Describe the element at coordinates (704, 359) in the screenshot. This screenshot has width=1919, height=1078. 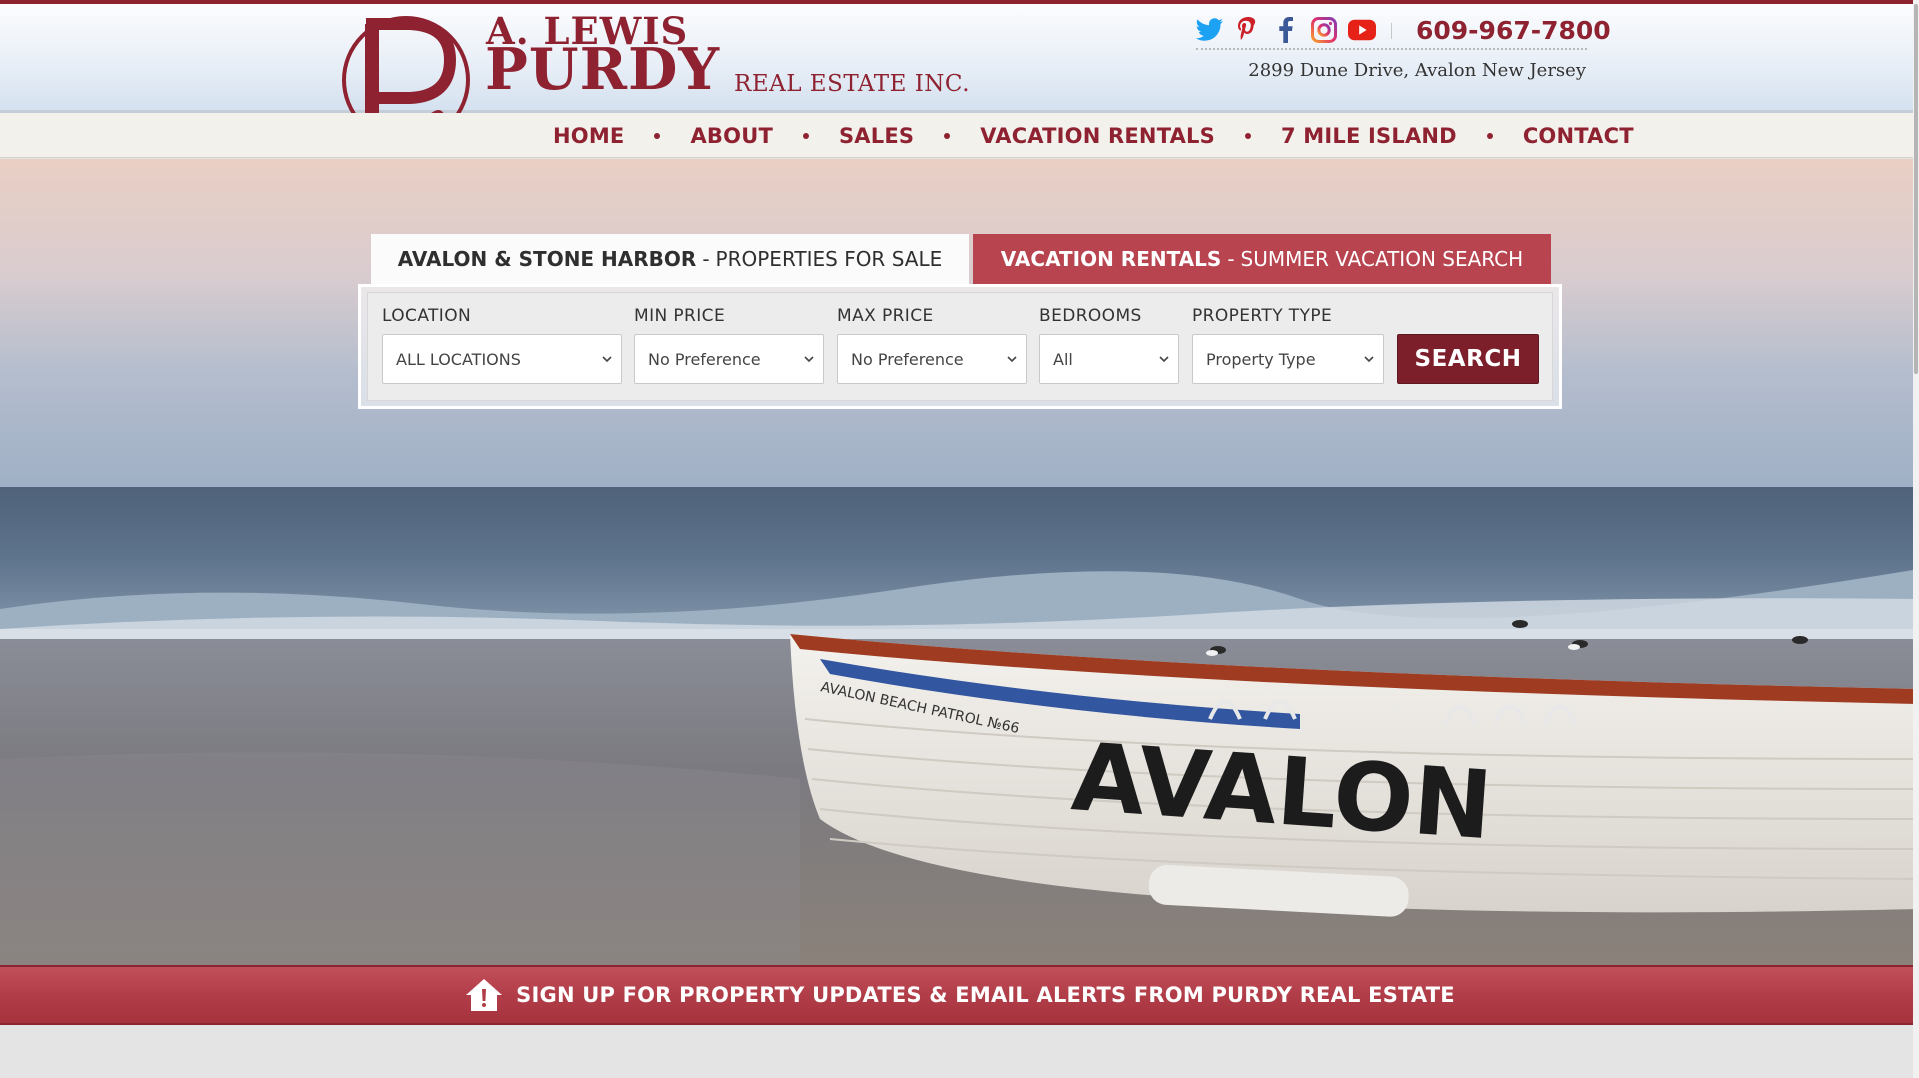
I see `min-price-value: No Preference` at that location.